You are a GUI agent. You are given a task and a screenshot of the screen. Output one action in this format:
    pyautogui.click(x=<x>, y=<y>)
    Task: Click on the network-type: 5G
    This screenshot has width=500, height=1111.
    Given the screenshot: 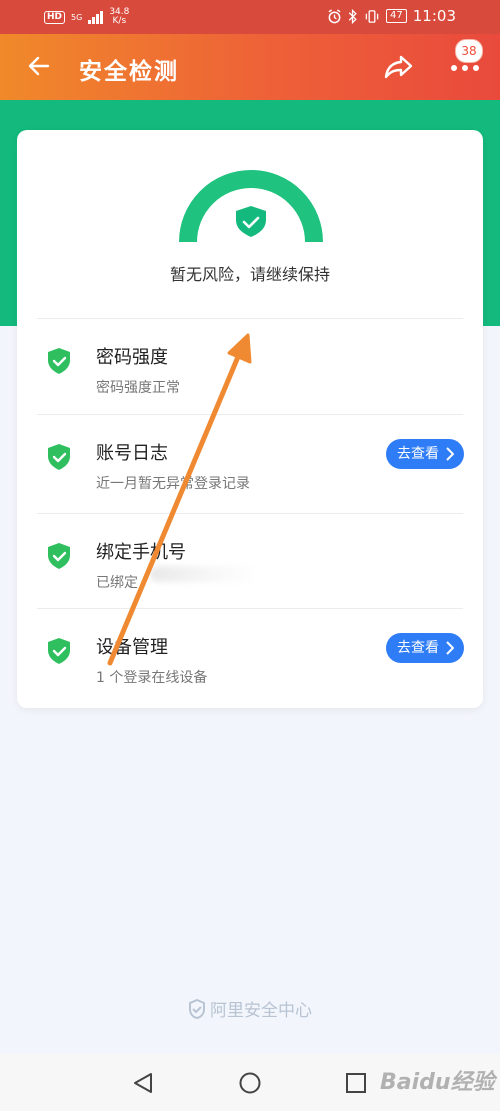 What is the action you would take?
    pyautogui.click(x=77, y=17)
    